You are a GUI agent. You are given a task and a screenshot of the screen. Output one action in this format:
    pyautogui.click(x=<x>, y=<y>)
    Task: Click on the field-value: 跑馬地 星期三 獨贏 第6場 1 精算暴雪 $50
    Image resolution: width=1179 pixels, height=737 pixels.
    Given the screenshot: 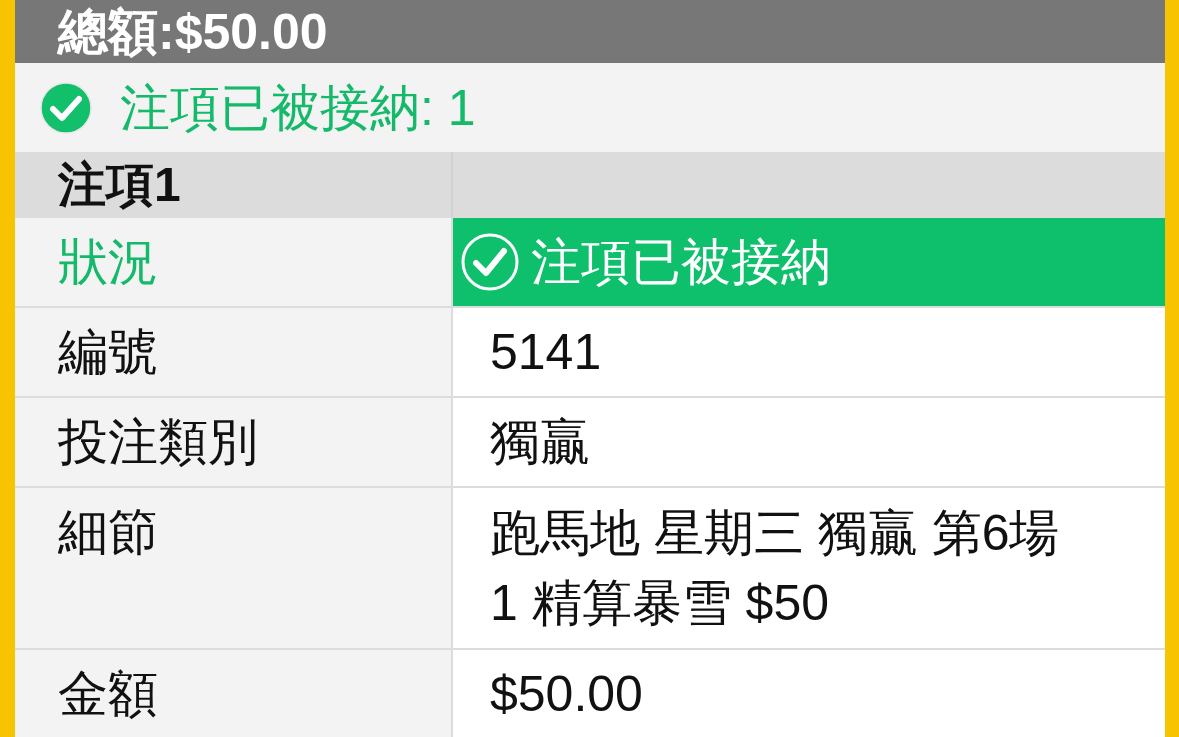 What is the action you would take?
    pyautogui.click(x=775, y=568)
    